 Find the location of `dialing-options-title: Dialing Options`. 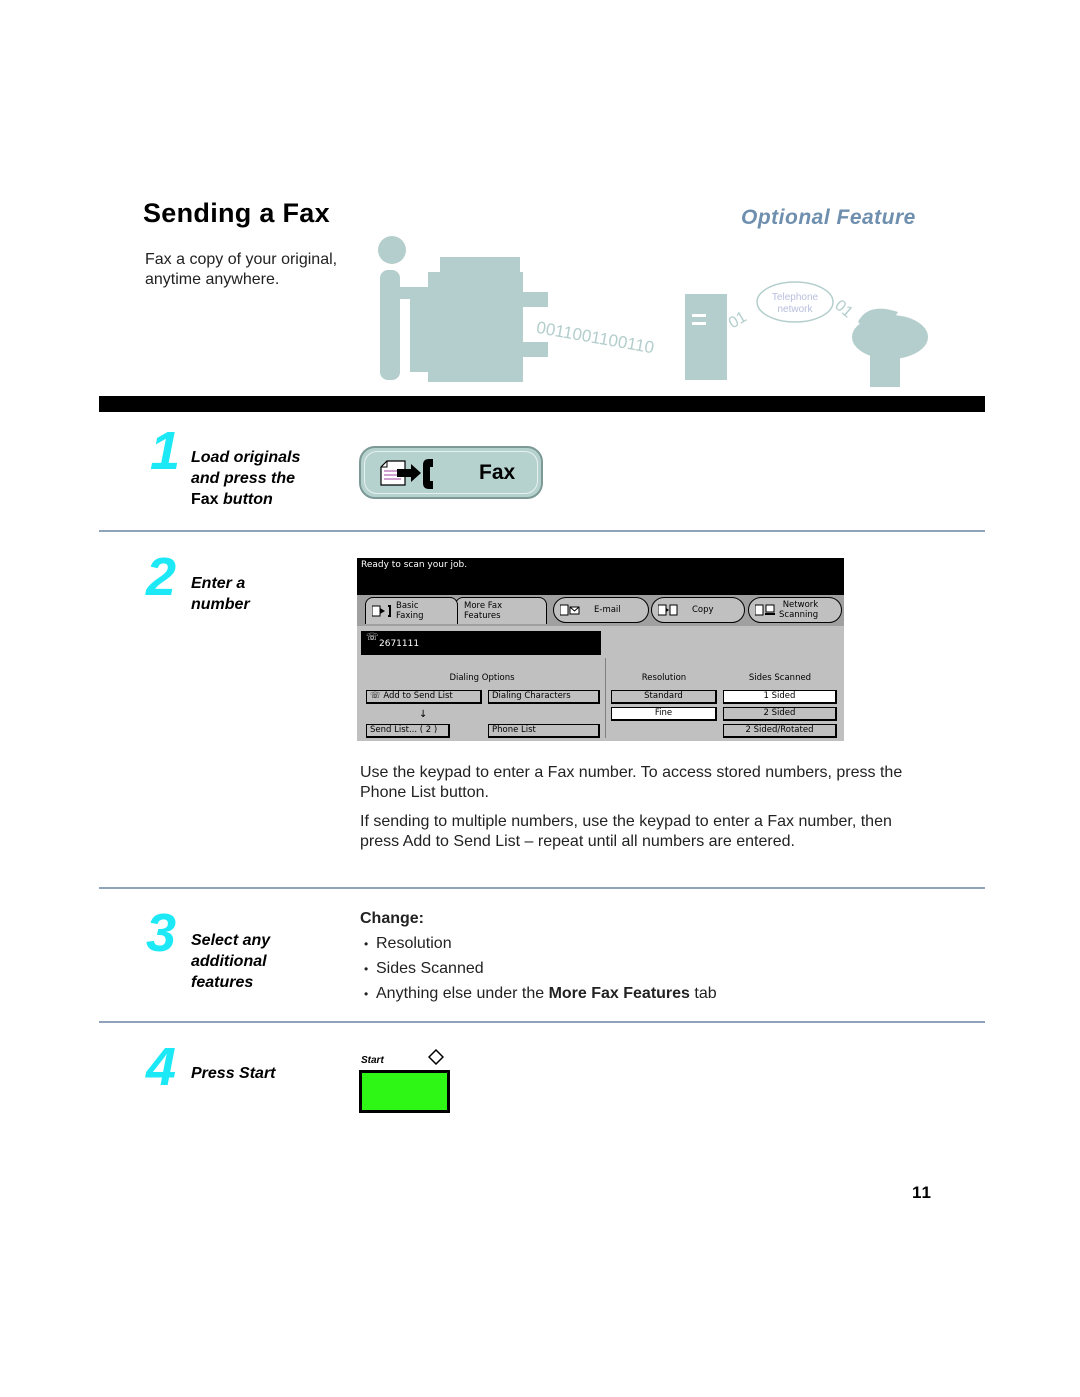

dialing-options-title: Dialing Options is located at coordinates (482, 678).